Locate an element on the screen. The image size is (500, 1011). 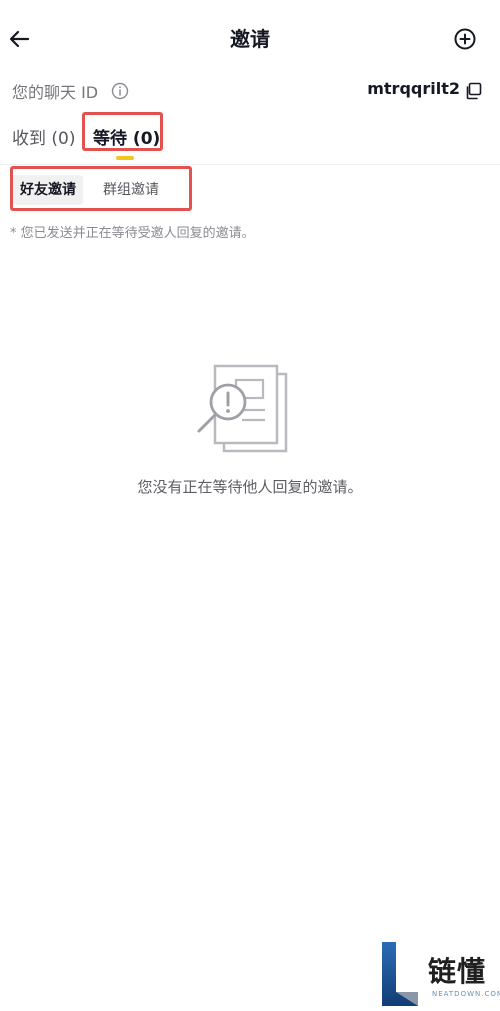
segment-friend-invites: 好友邀请 is located at coordinates (48, 190).